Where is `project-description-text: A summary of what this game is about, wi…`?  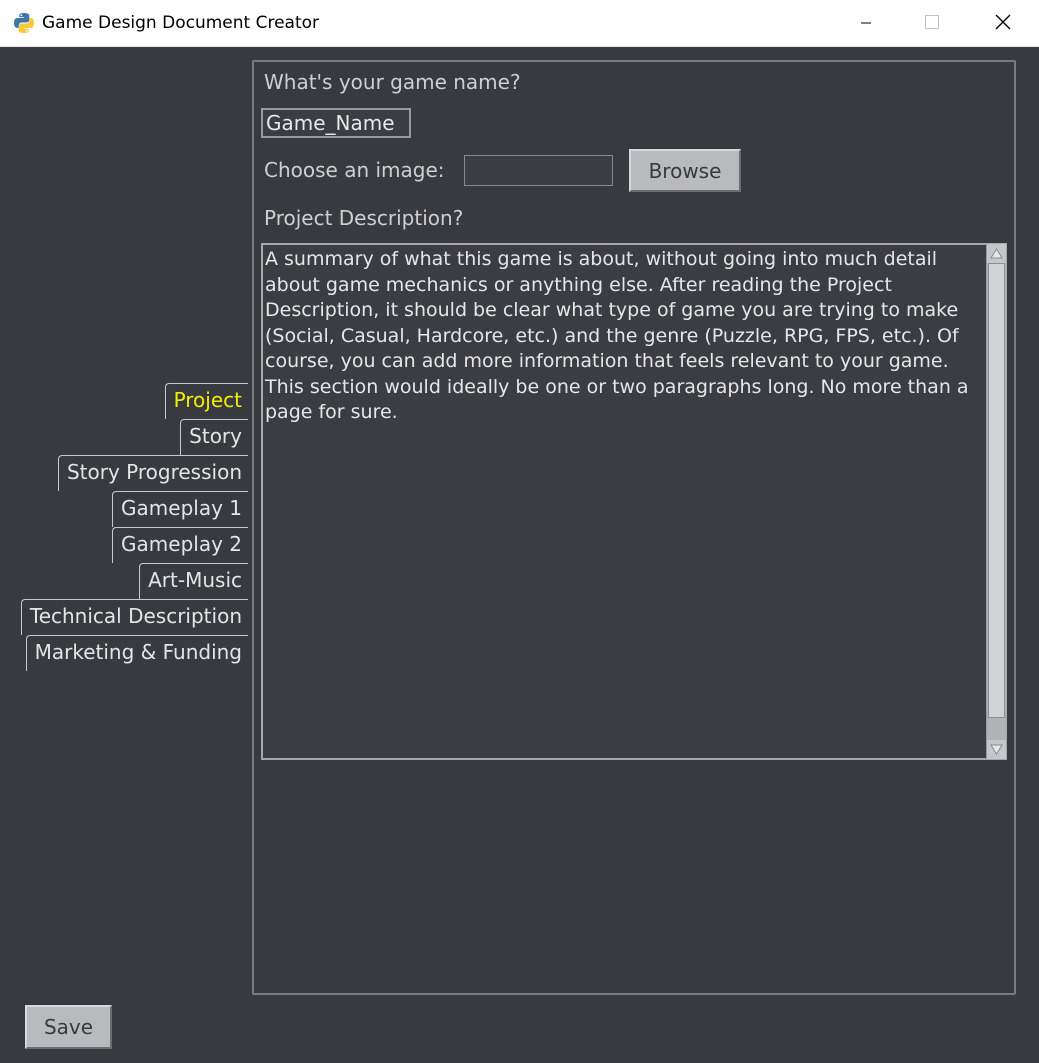
project-description-text: A summary of what this game is about, wi… is located at coordinates (617, 335).